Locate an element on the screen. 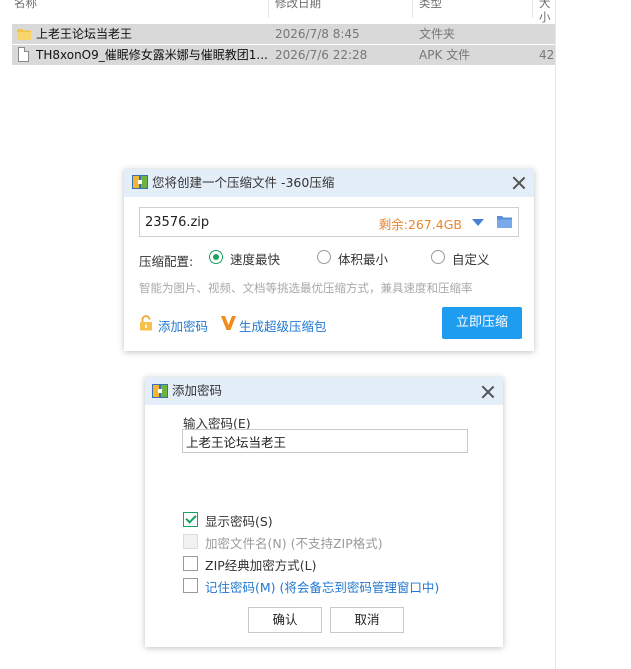 The width and height of the screenshot is (631, 669). radio-label: 体积最小 is located at coordinates (363, 259).